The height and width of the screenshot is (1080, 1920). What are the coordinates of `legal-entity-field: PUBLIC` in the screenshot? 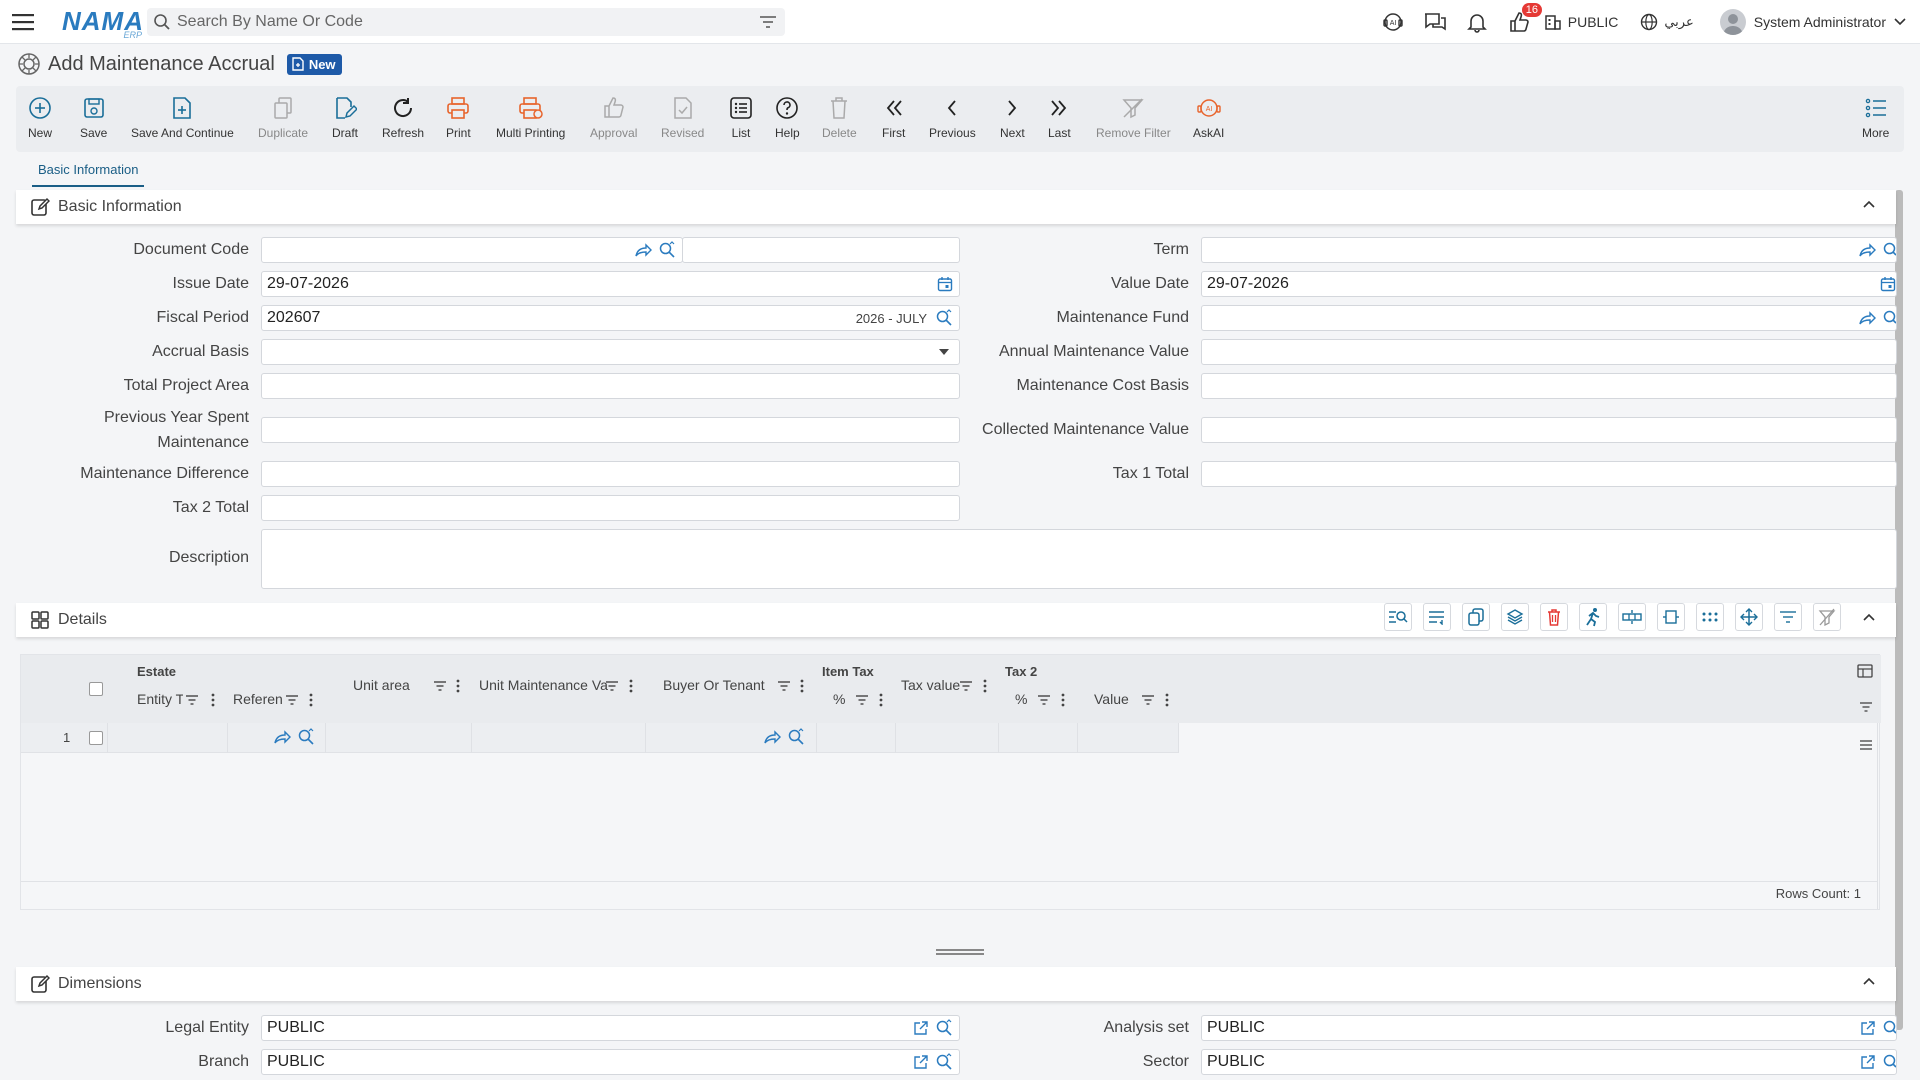 It's located at (610, 1028).